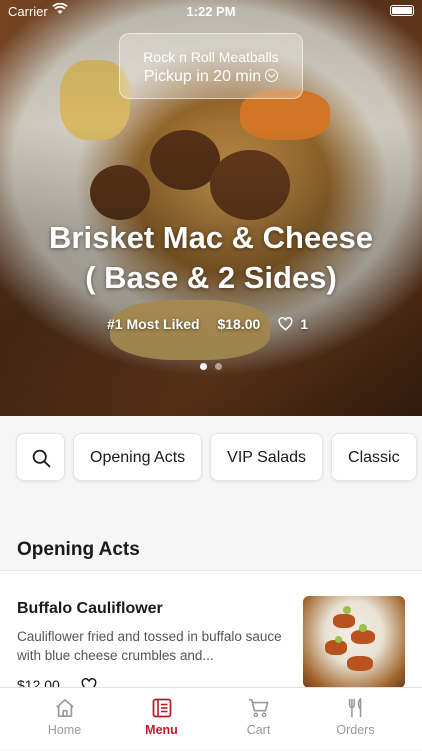 Image resolution: width=422 pixels, height=751 pixels. I want to click on store-name: Rock n Roll Meatballs, so click(211, 57).